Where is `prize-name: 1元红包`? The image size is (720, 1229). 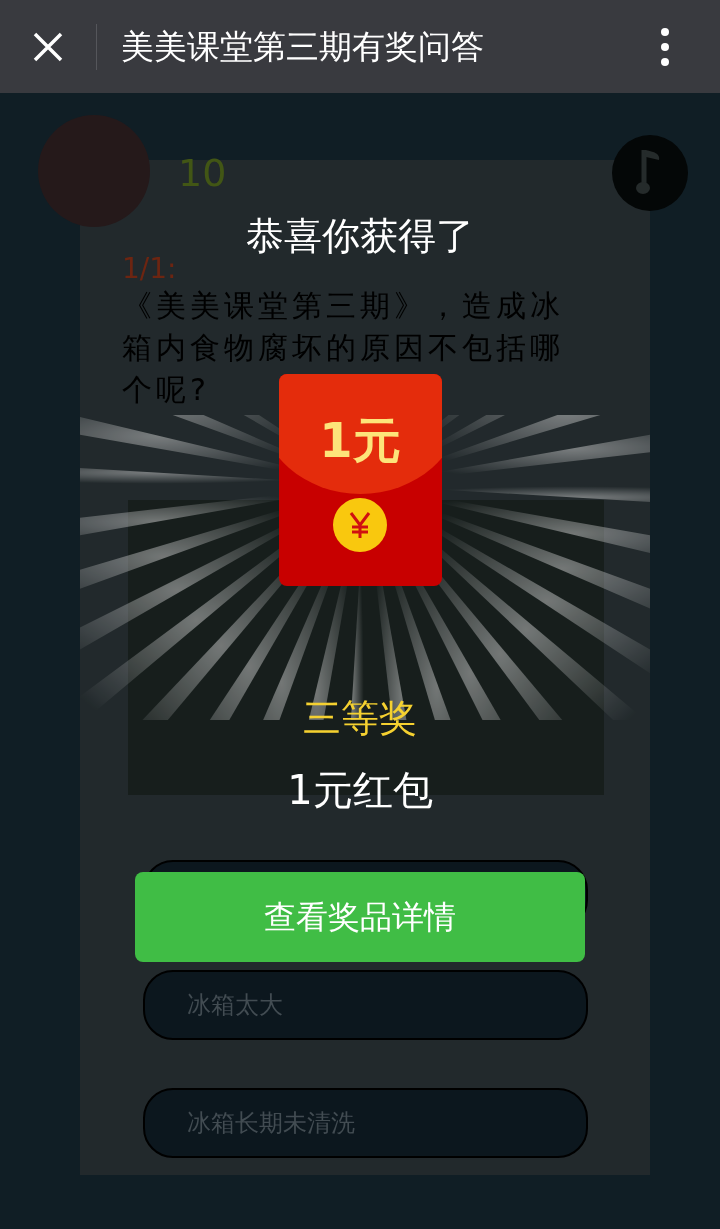 prize-name: 1元红包 is located at coordinates (360, 790).